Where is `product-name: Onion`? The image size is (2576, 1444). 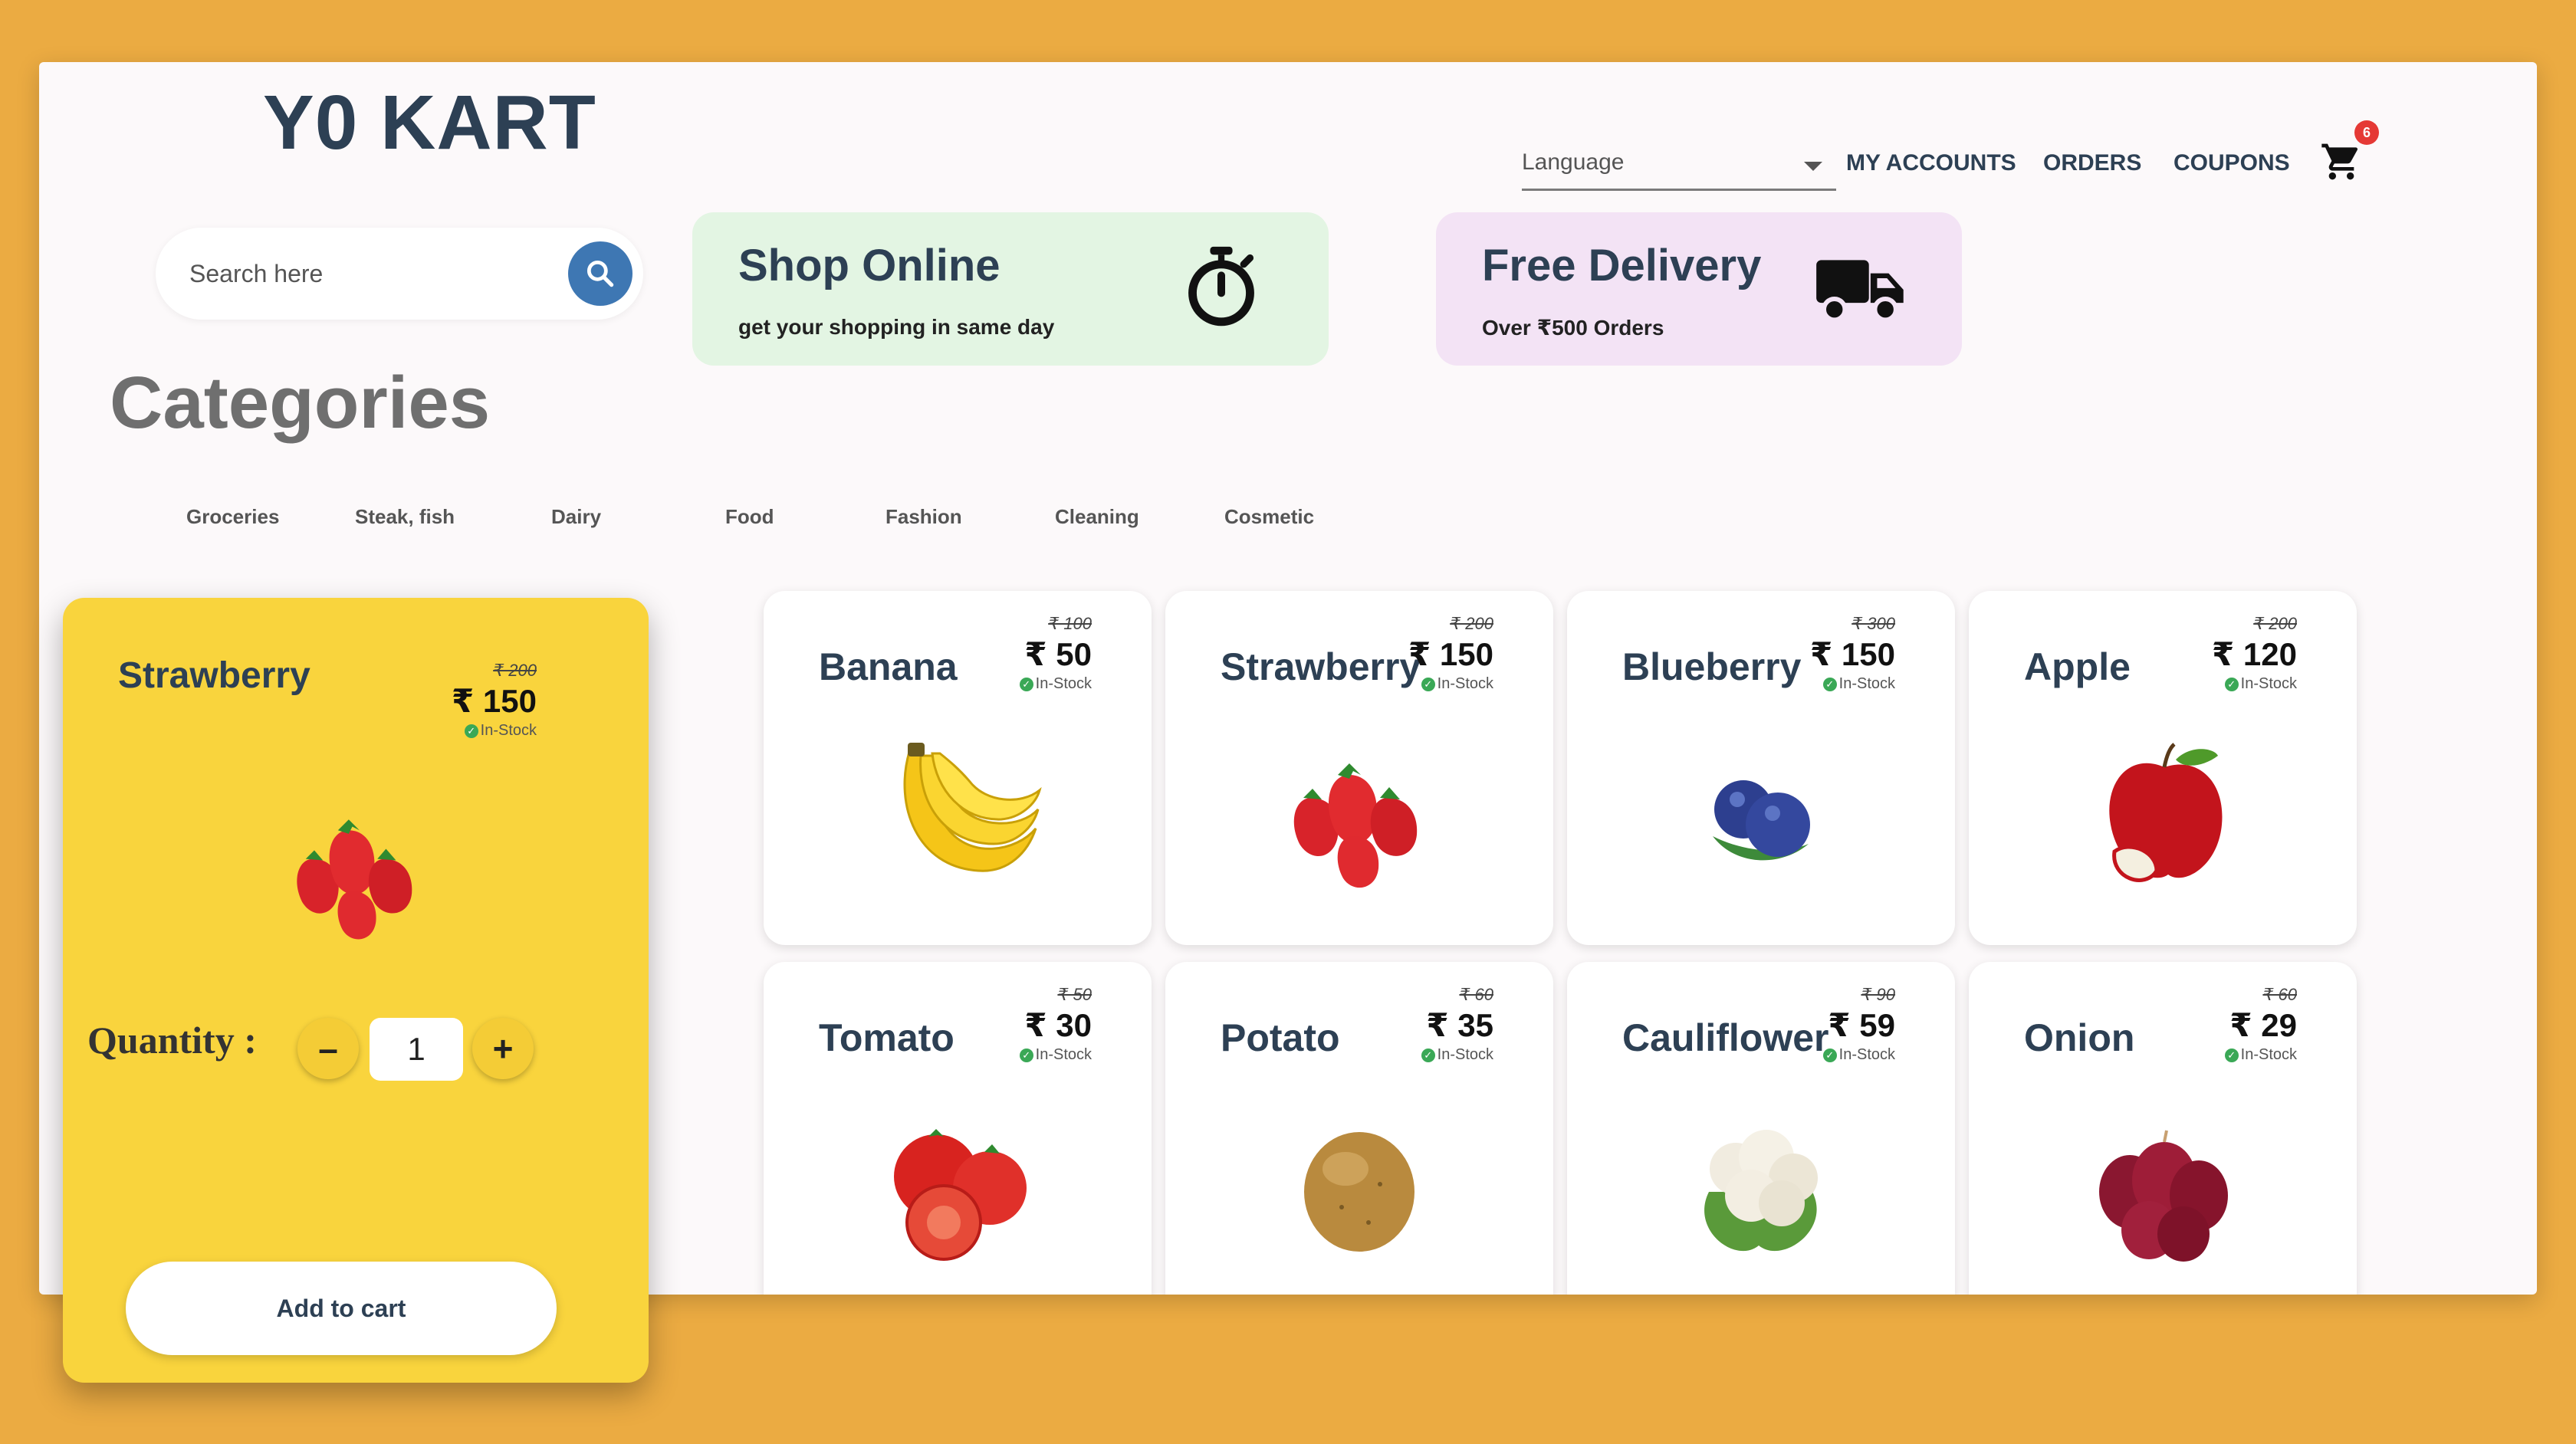 product-name: Onion is located at coordinates (2079, 1037).